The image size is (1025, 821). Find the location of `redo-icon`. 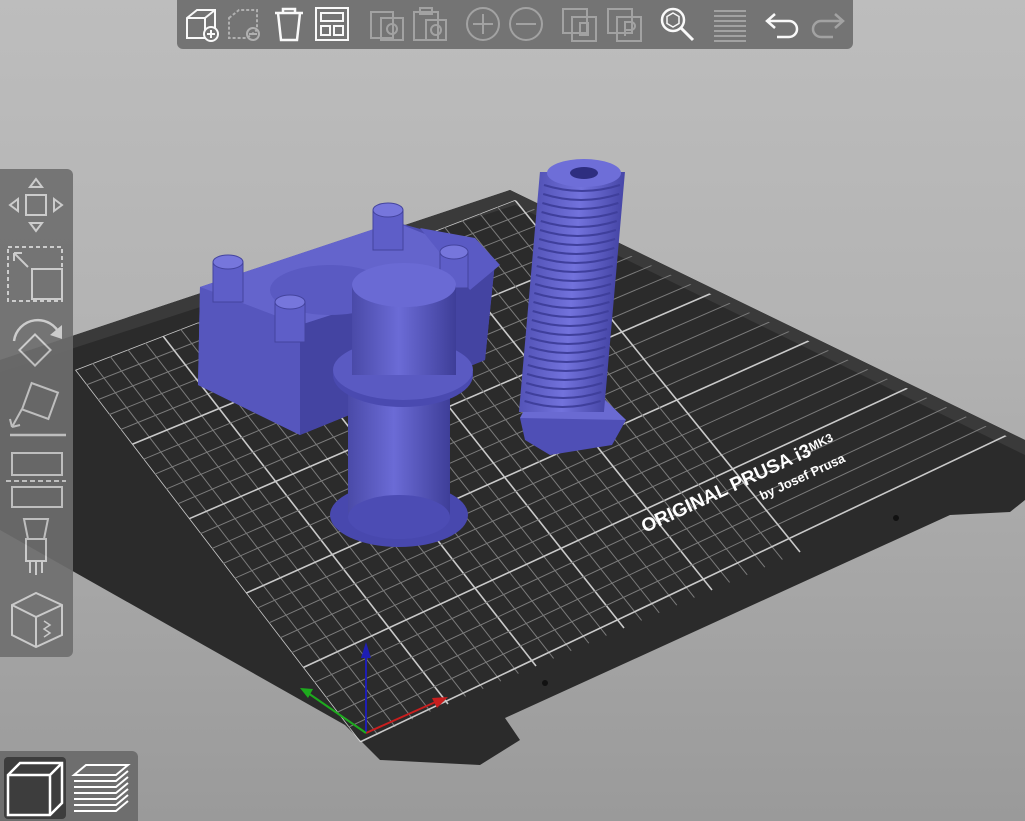

redo-icon is located at coordinates (828, 26).